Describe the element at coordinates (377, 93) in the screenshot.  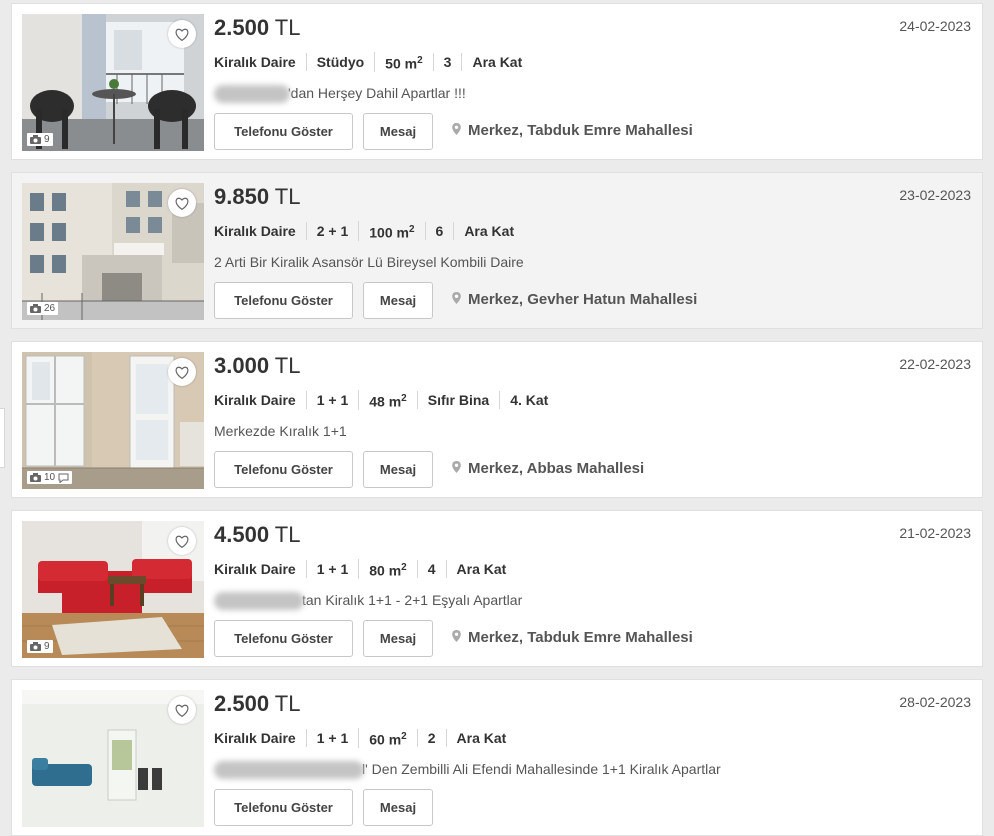
I see `listing-title-text: 'dan Herşey Dahil Apartlar !!!` at that location.